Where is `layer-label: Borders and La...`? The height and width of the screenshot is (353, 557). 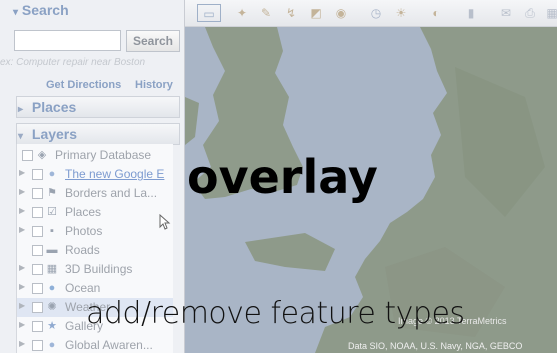 layer-label: Borders and La... is located at coordinates (111, 193).